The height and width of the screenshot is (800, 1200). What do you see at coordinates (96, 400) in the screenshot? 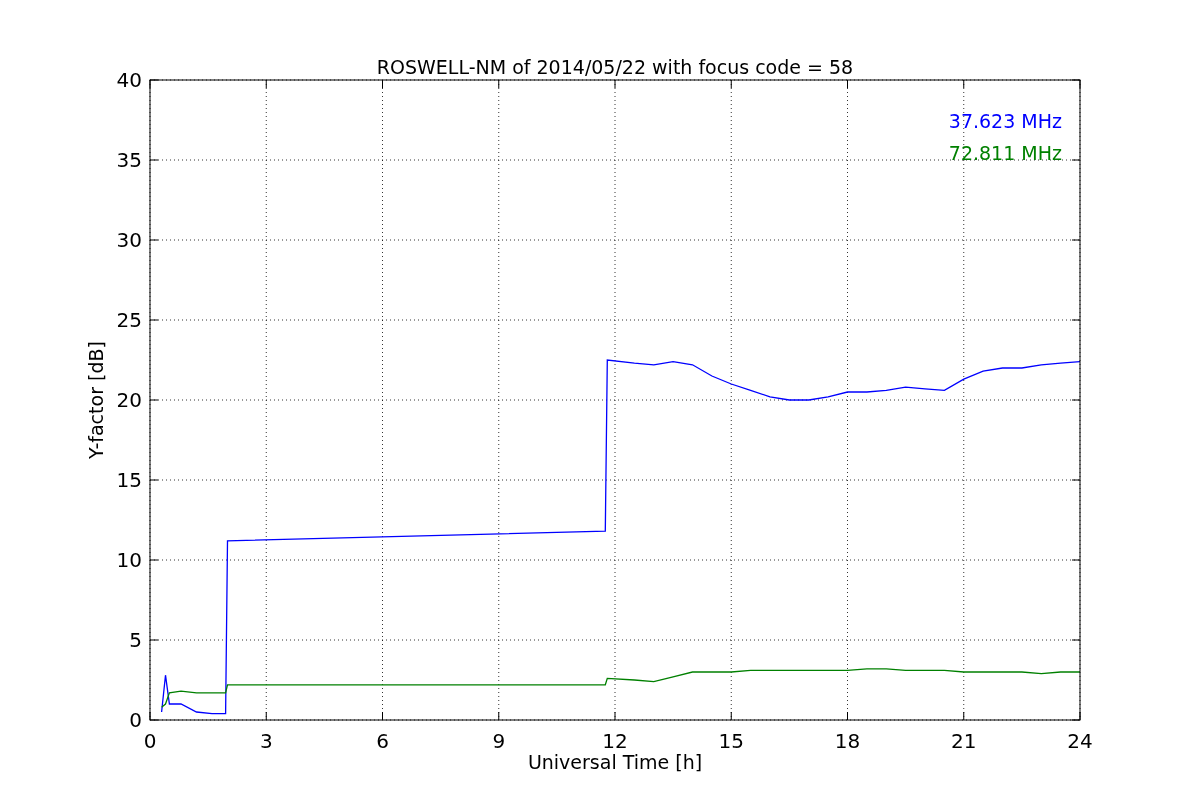
I see `axis-label: Y-factor [dB]` at bounding box center [96, 400].